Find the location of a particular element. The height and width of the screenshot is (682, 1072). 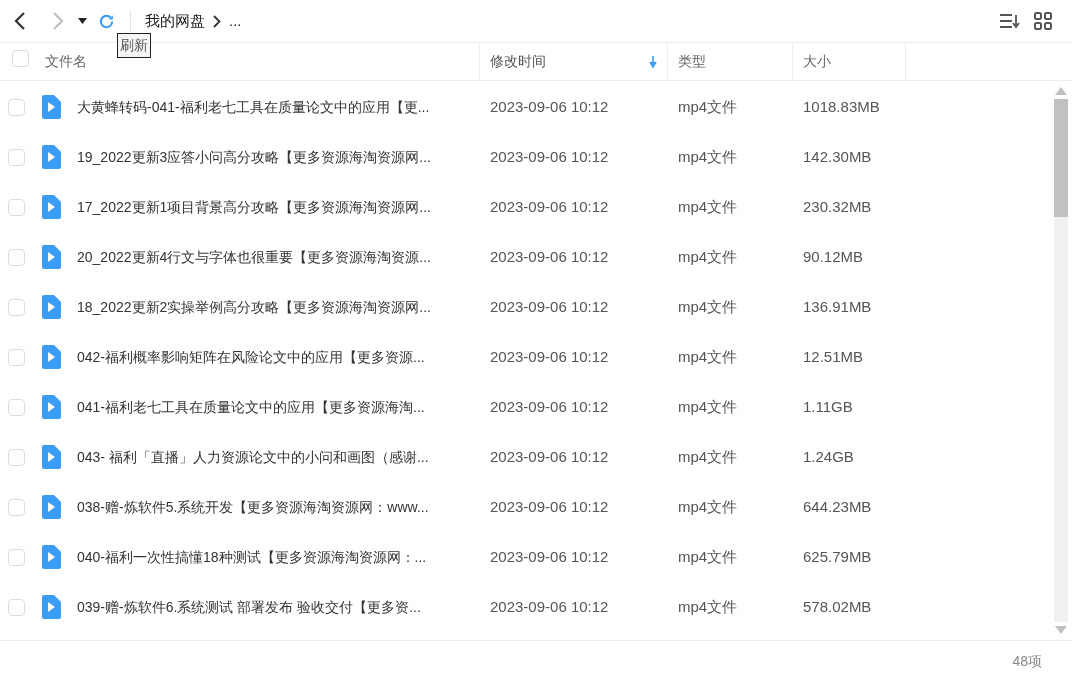

tooltip: 刷新 is located at coordinates (134, 45).